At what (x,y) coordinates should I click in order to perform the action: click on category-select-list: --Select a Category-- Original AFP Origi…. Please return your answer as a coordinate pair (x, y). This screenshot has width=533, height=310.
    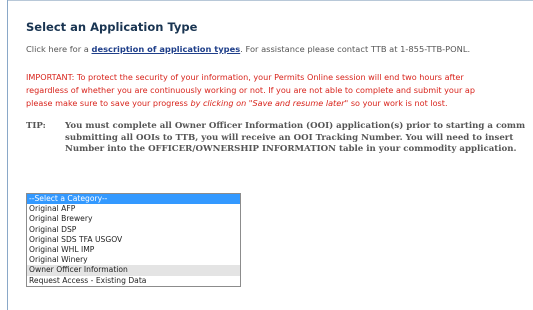
    Looking at the image, I should click on (133, 240).